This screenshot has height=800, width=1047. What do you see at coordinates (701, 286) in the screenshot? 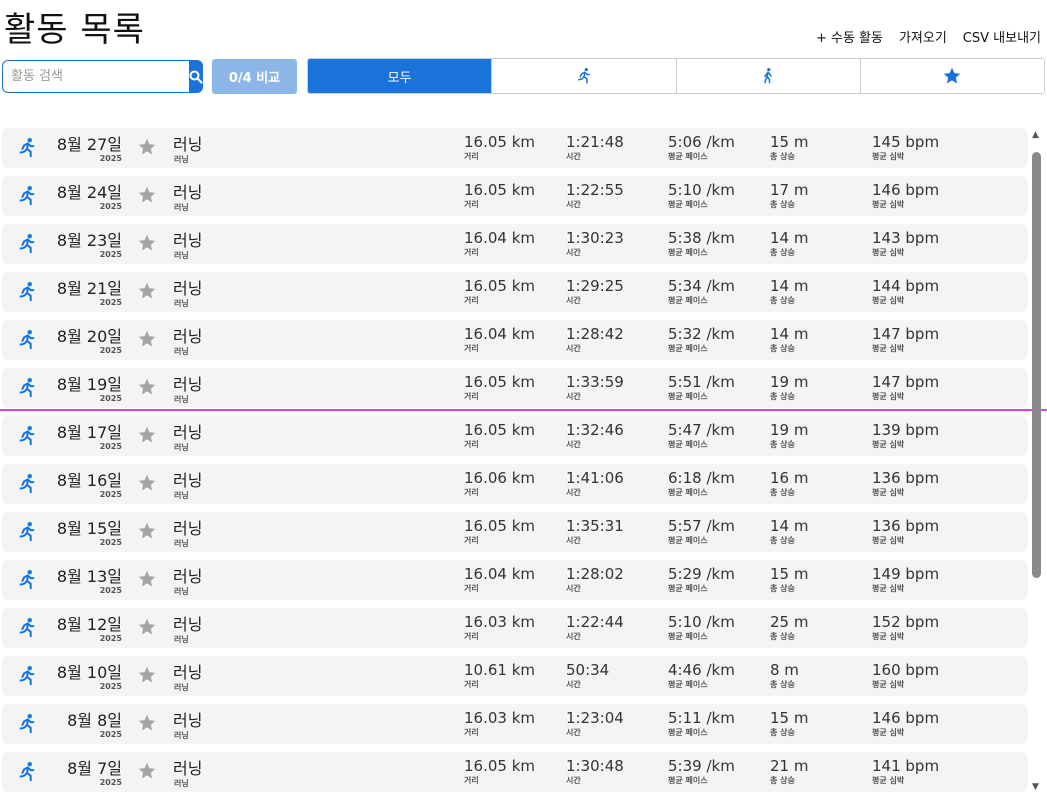
I see `pace-value: 5:34 /km` at bounding box center [701, 286].